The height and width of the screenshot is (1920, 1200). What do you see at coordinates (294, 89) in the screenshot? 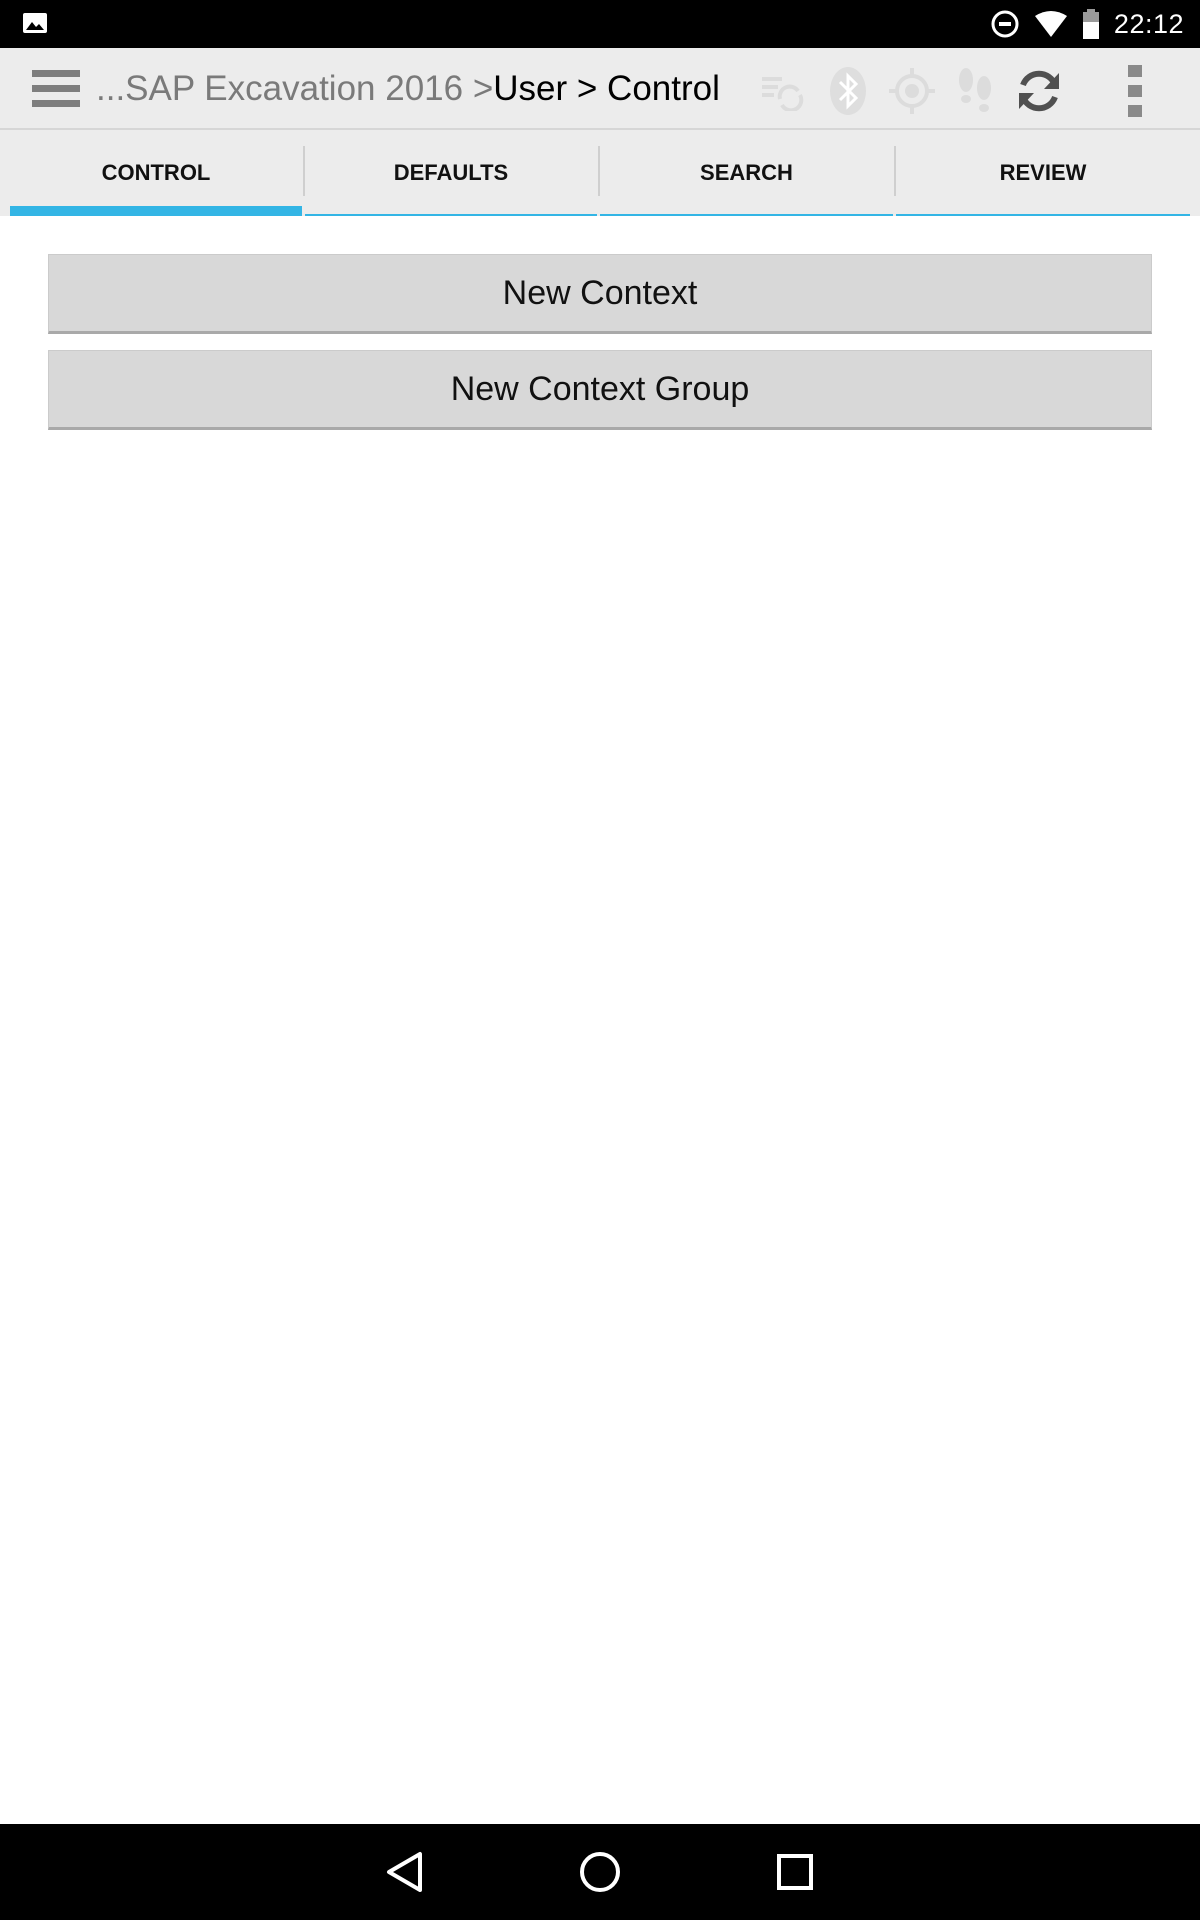
I see `breadcrumb-prefix: ...SAP Excavation 2016 >` at bounding box center [294, 89].